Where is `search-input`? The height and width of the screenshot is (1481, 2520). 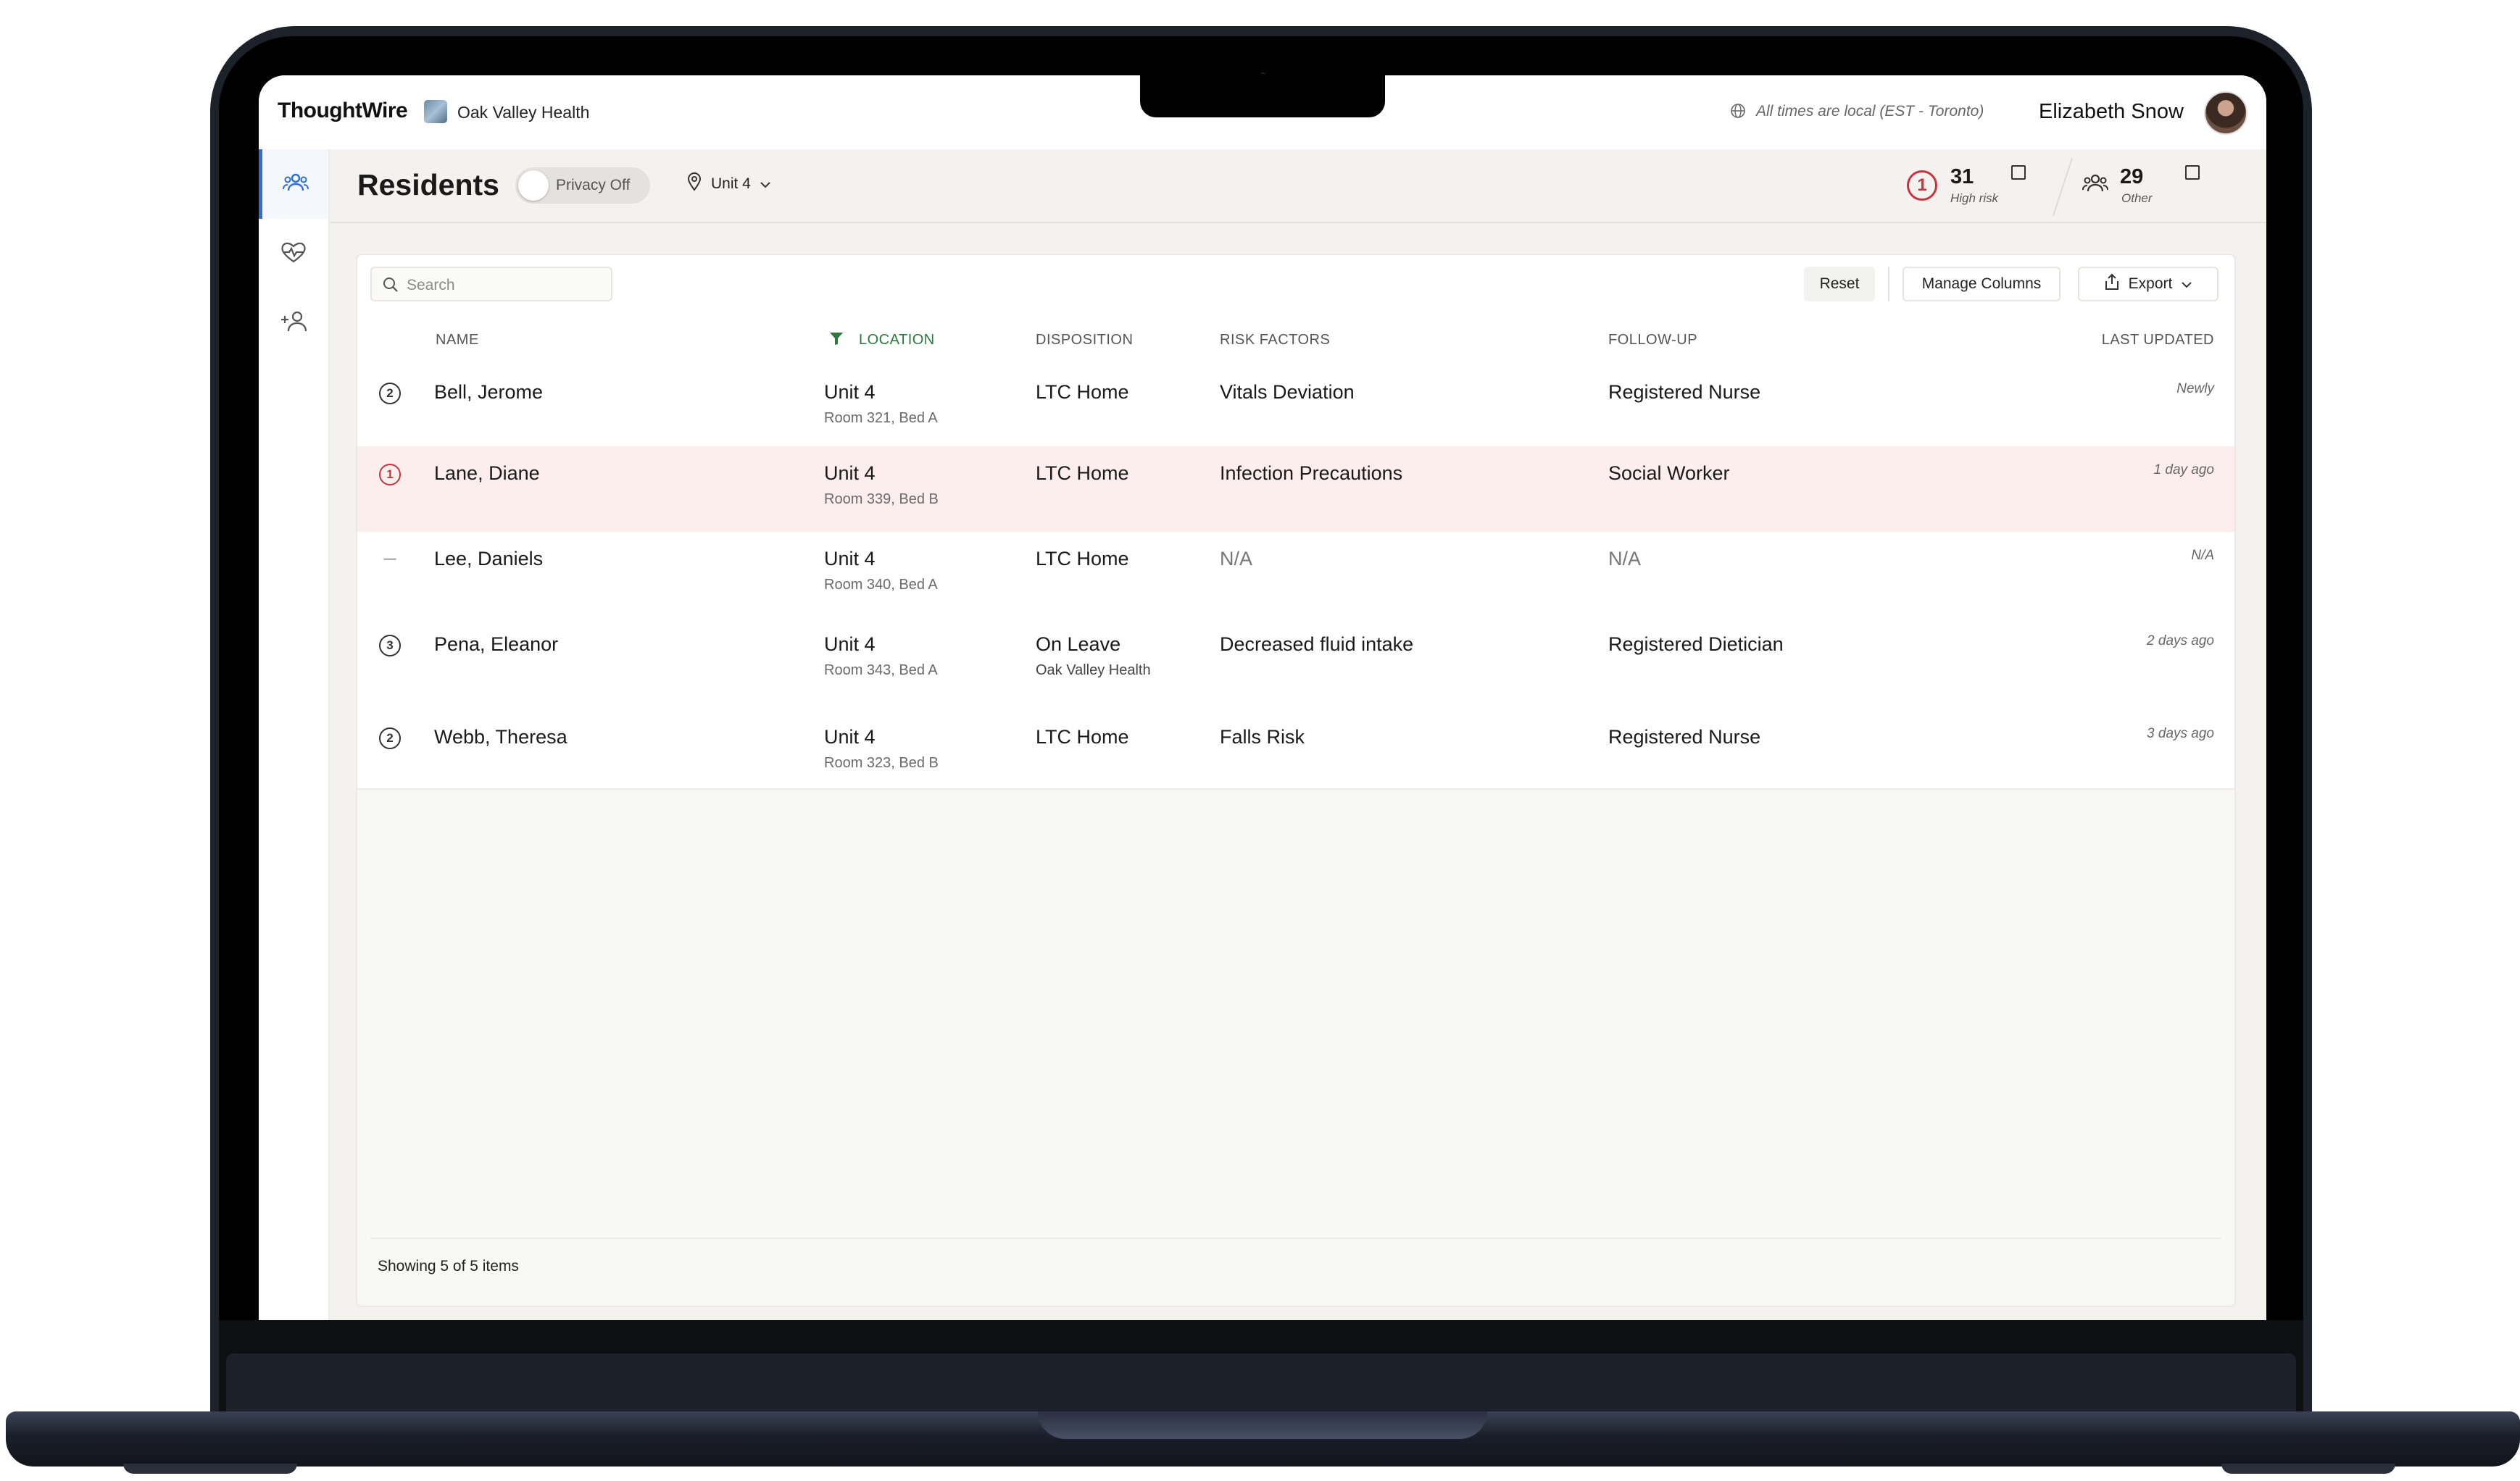
search-input is located at coordinates (504, 285).